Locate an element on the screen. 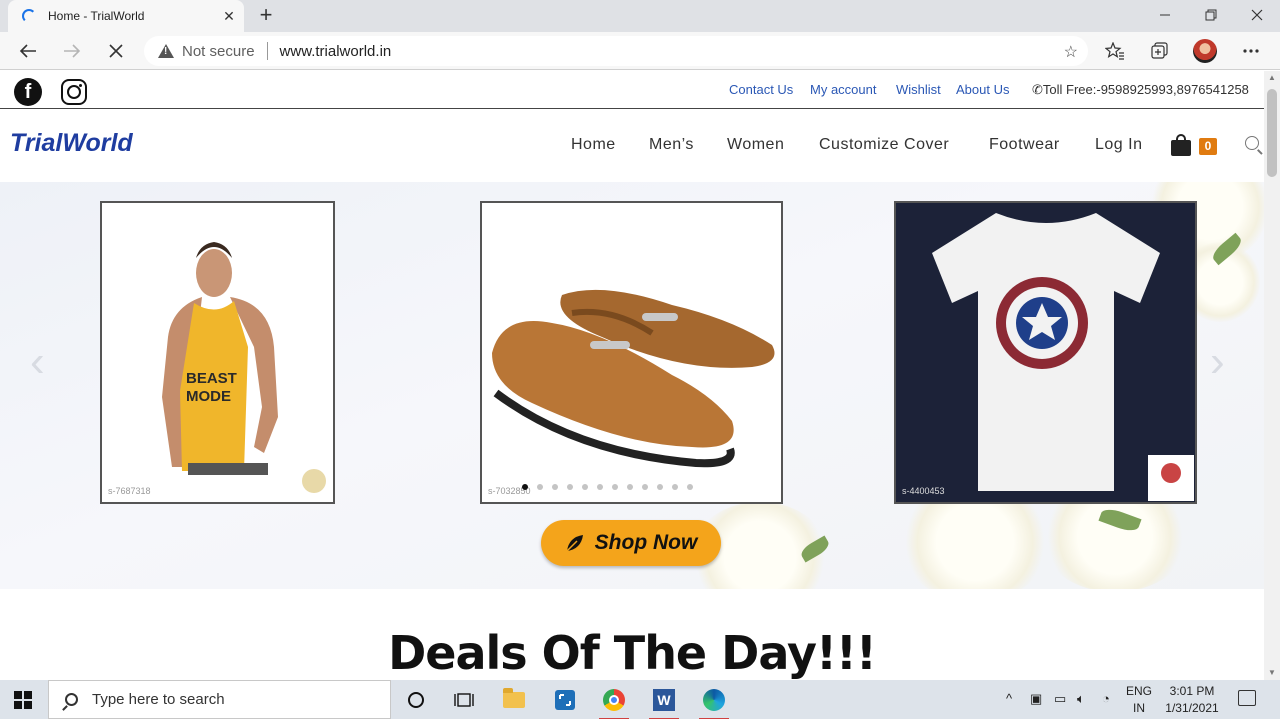 The image size is (1280, 719). leaf-icon is located at coordinates (574, 543).